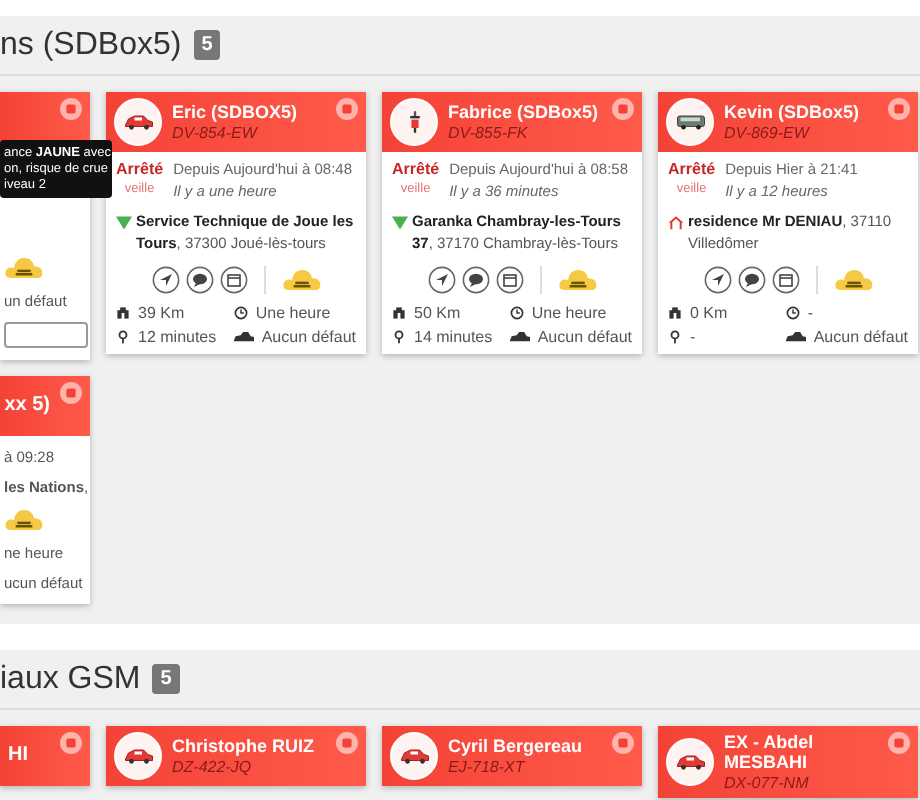 The image size is (920, 800). Describe the element at coordinates (709, 312) in the screenshot. I see `distance-text: 0 Km` at that location.